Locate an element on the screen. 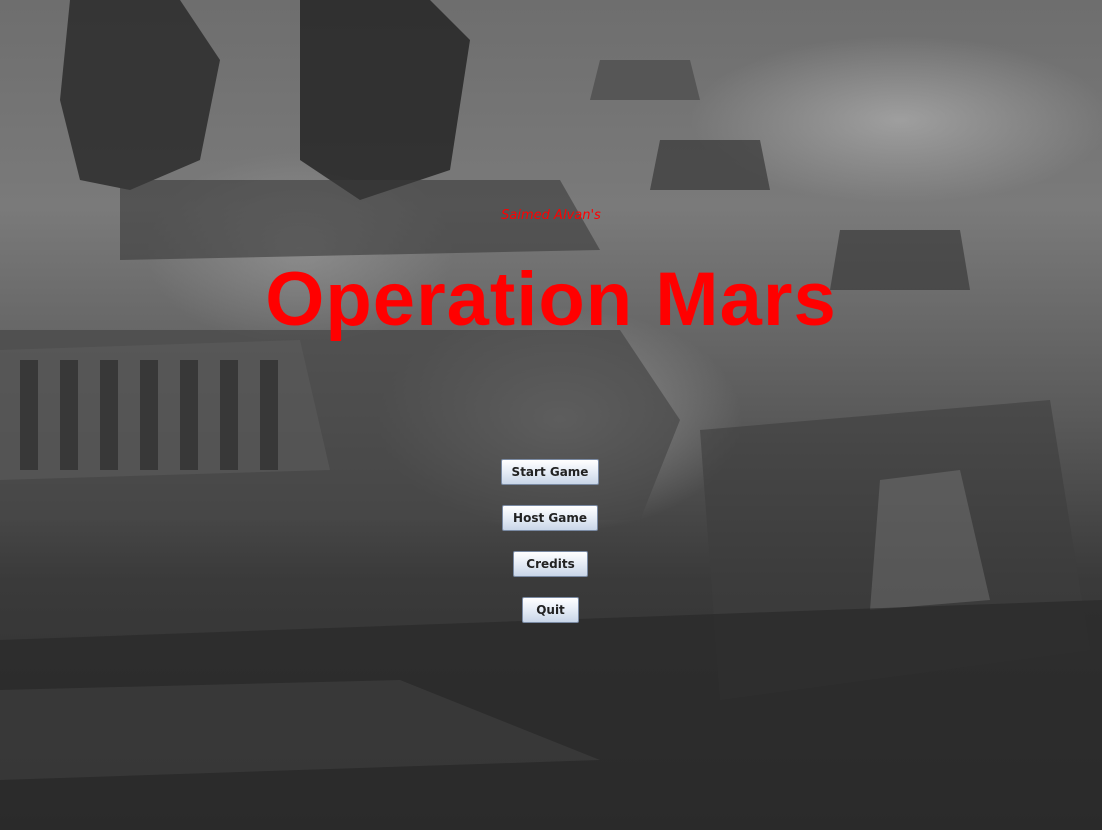 Image resolution: width=1102 pixels, height=830 pixels. credits-button: Credits is located at coordinates (550, 564).